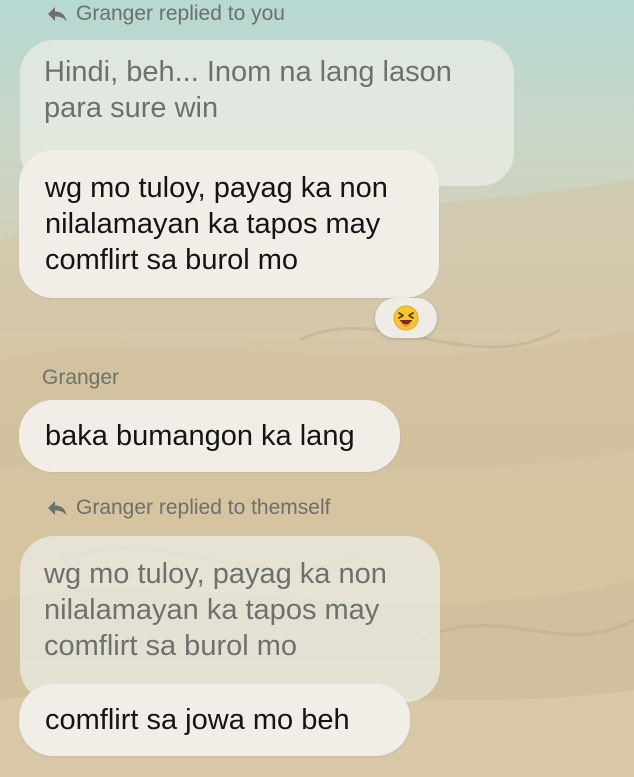 The image size is (634, 777). Describe the element at coordinates (180, 13) in the screenshot. I see `reply-context-text: Granger replied to you` at that location.